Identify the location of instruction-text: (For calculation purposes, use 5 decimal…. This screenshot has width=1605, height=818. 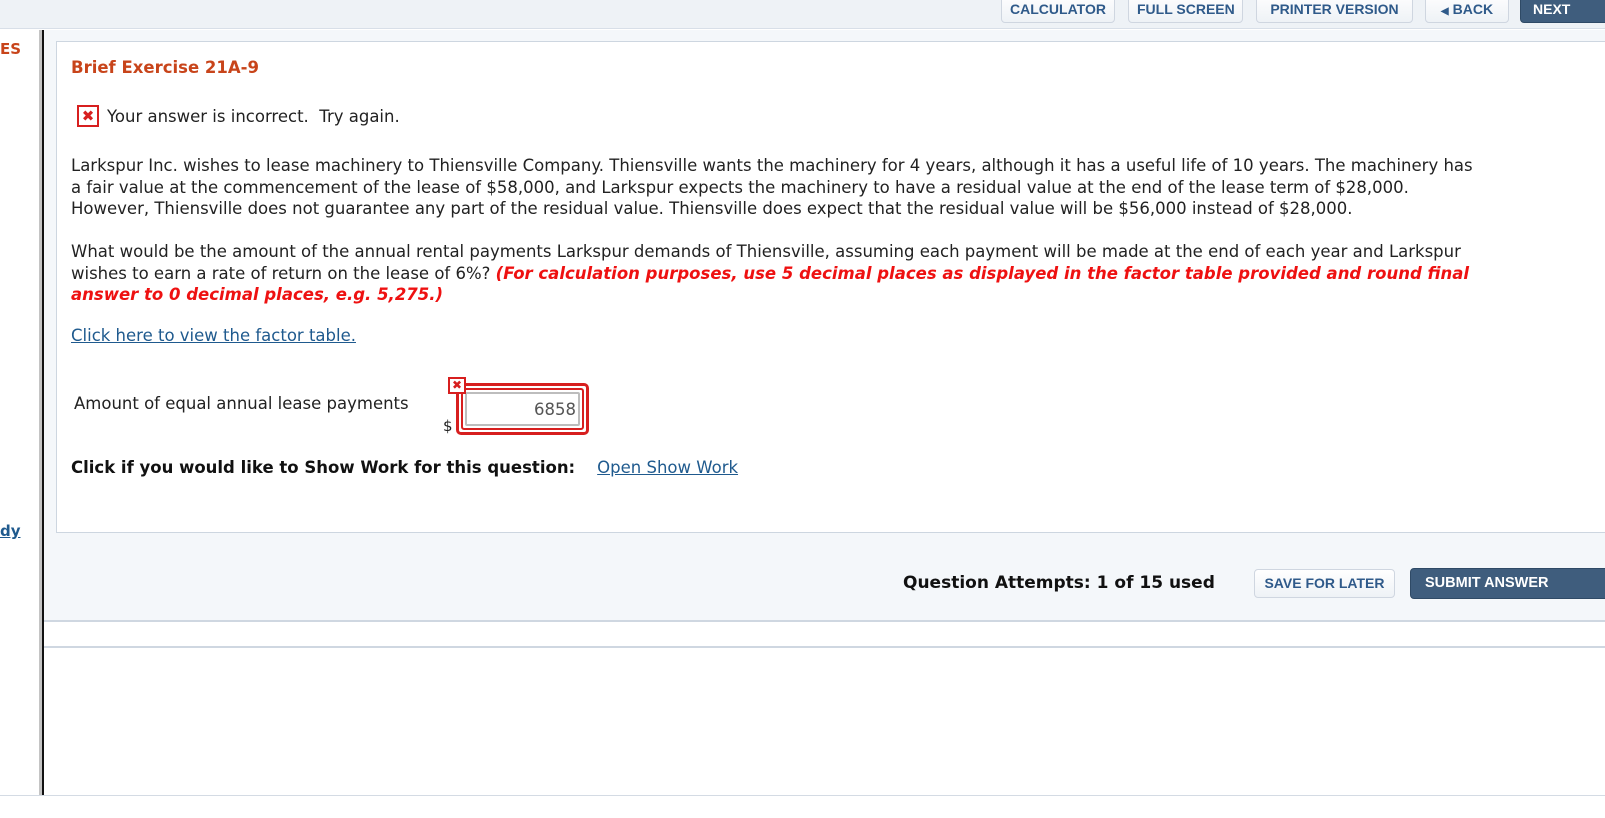
(982, 273).